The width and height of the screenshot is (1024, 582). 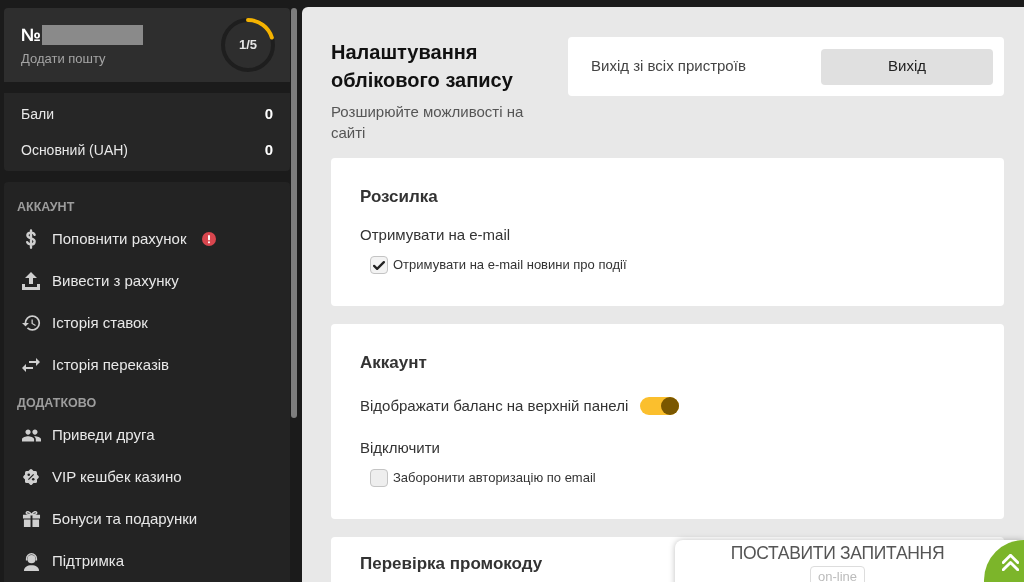 I want to click on sidebar-item: Вивести з рахунку, so click(x=147, y=281).